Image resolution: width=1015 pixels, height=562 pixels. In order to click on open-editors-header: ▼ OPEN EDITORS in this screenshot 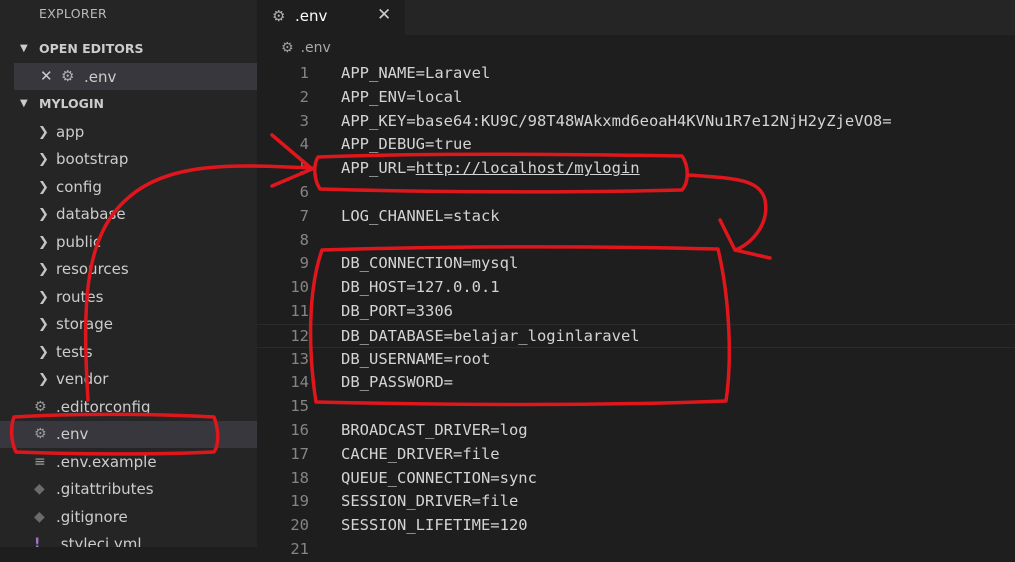, I will do `click(128, 49)`.